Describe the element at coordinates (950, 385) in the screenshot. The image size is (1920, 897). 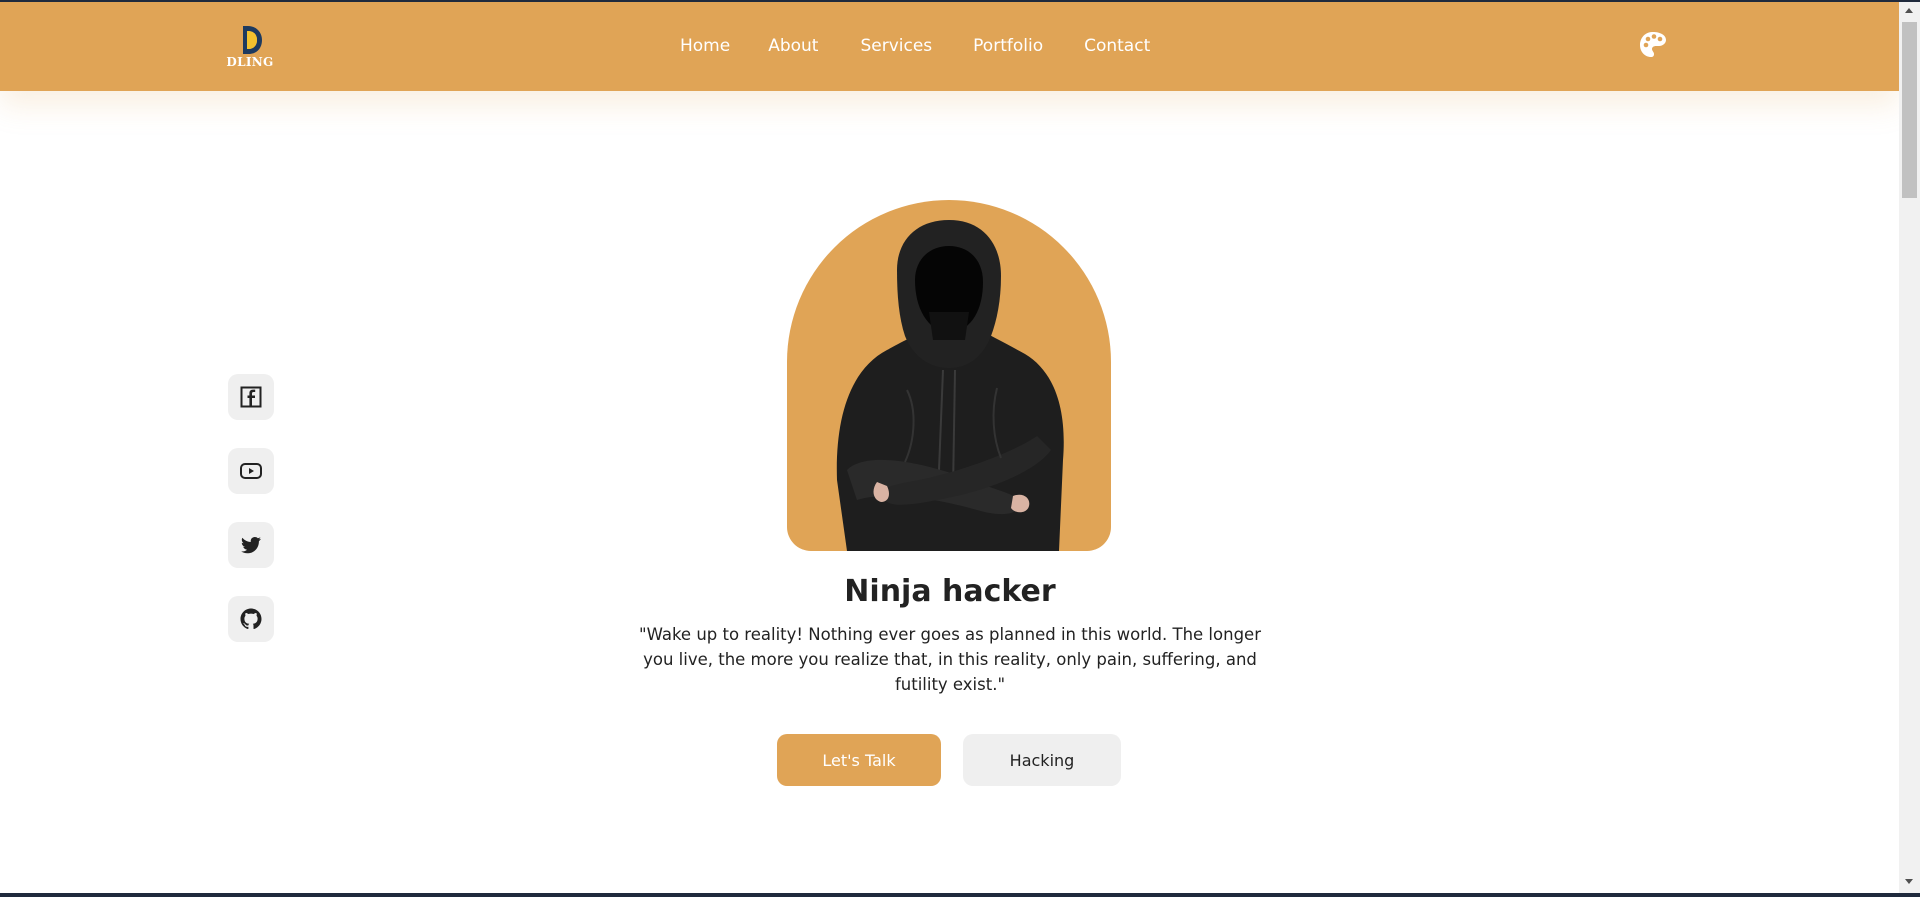
I see `hooded-figure-image` at that location.